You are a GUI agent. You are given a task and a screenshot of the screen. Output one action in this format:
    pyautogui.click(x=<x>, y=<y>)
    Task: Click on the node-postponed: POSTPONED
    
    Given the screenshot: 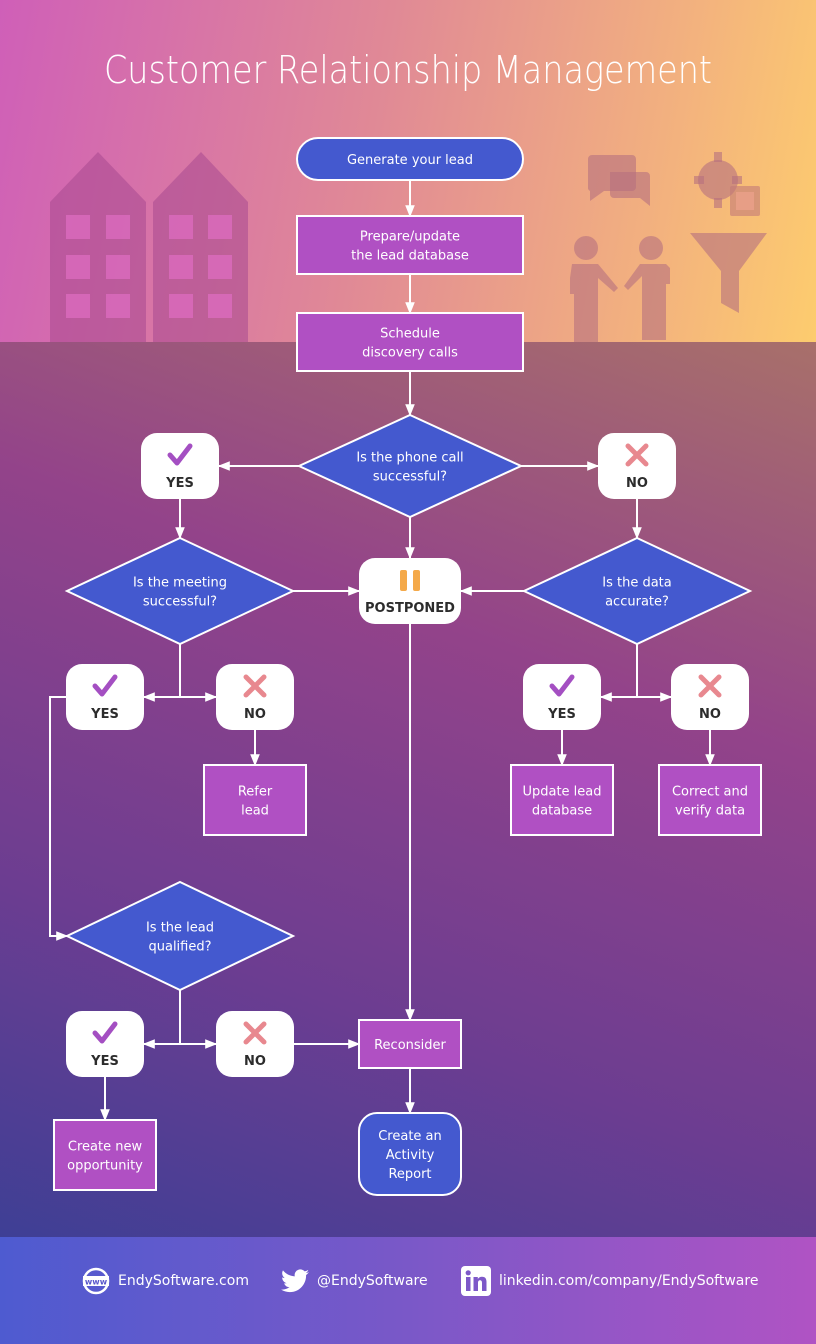 What is the action you would take?
    pyautogui.click(x=410, y=591)
    